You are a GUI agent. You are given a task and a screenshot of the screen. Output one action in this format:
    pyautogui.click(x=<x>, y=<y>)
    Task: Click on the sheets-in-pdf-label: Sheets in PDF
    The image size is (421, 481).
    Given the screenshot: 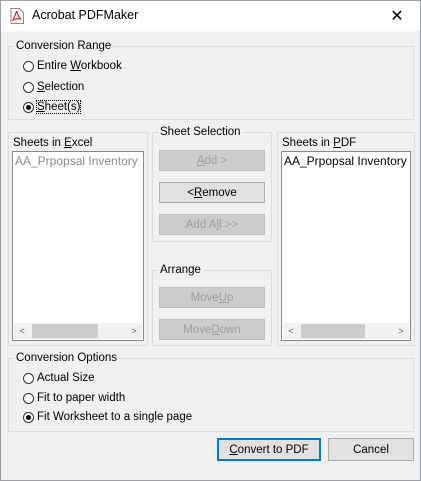 What is the action you would take?
    pyautogui.click(x=319, y=143)
    